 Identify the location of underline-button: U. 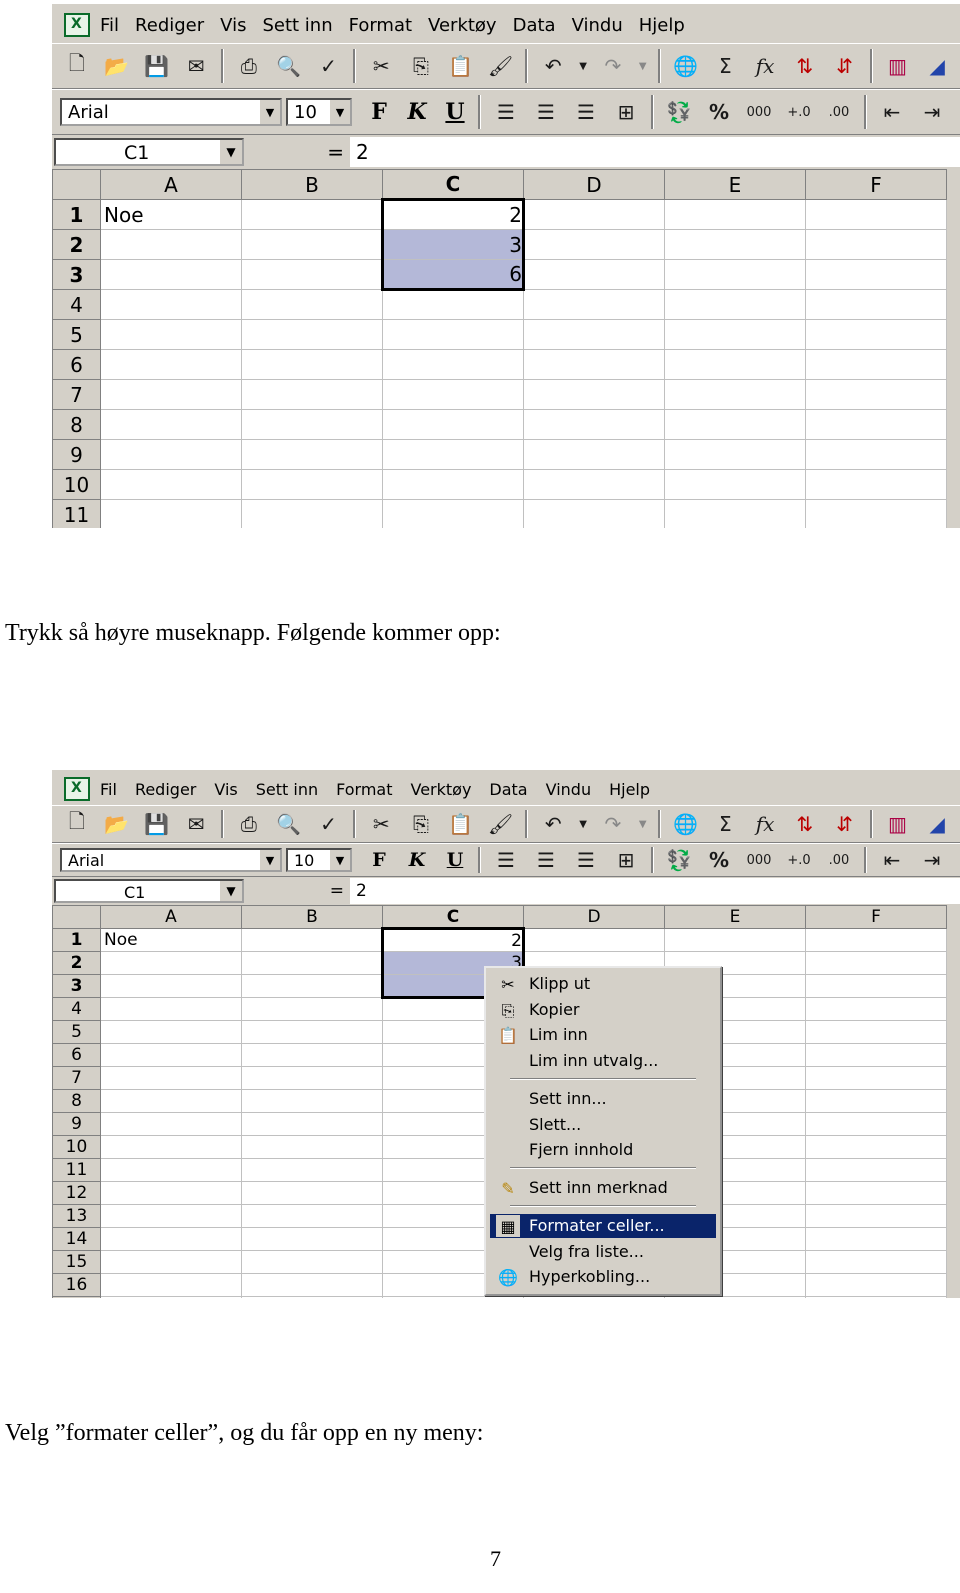
(455, 112).